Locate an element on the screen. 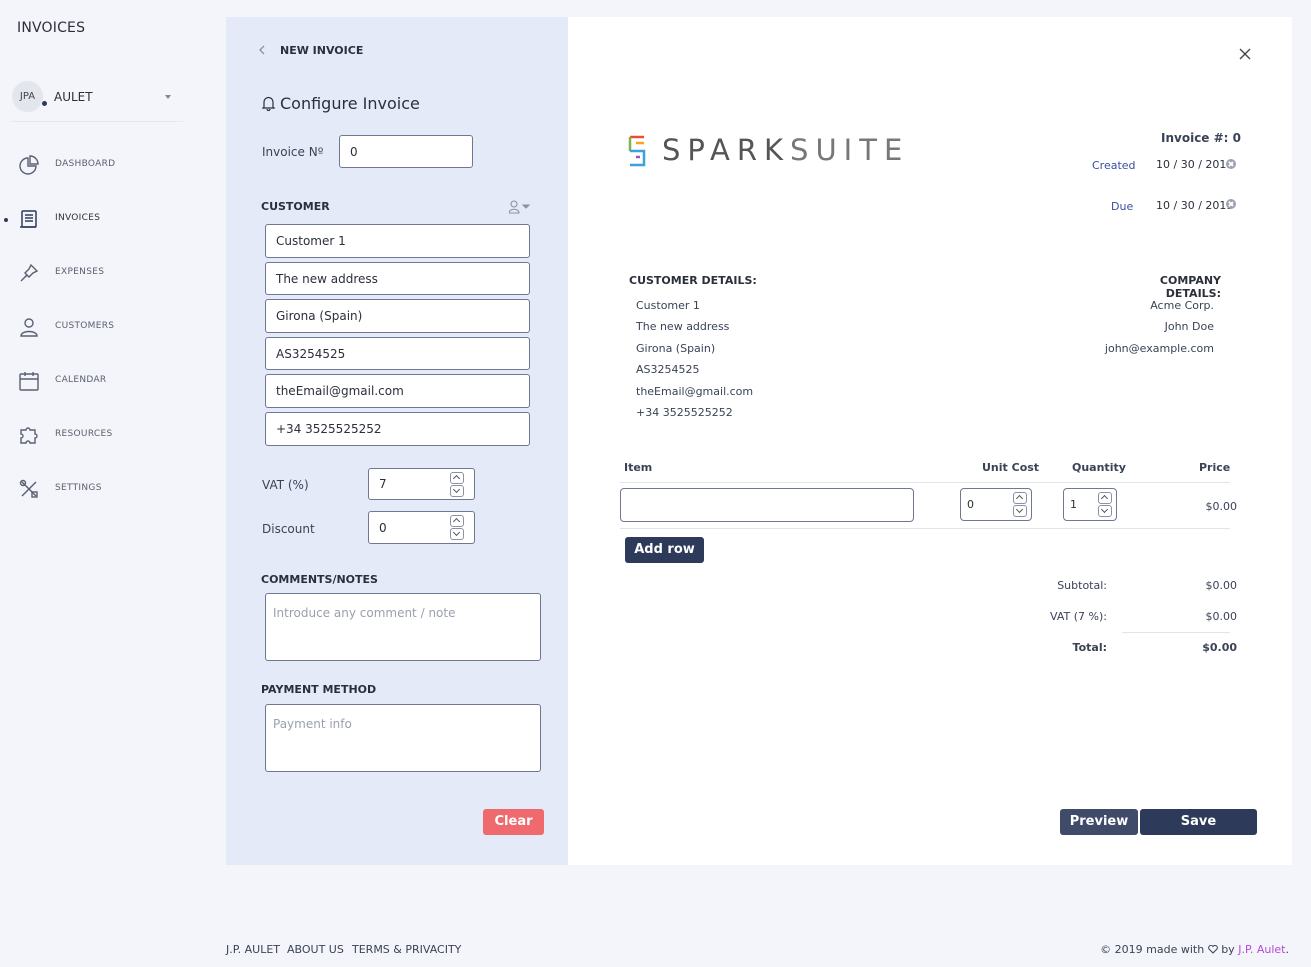 This screenshot has width=1311, height=967. save-button: Save is located at coordinates (1198, 822).